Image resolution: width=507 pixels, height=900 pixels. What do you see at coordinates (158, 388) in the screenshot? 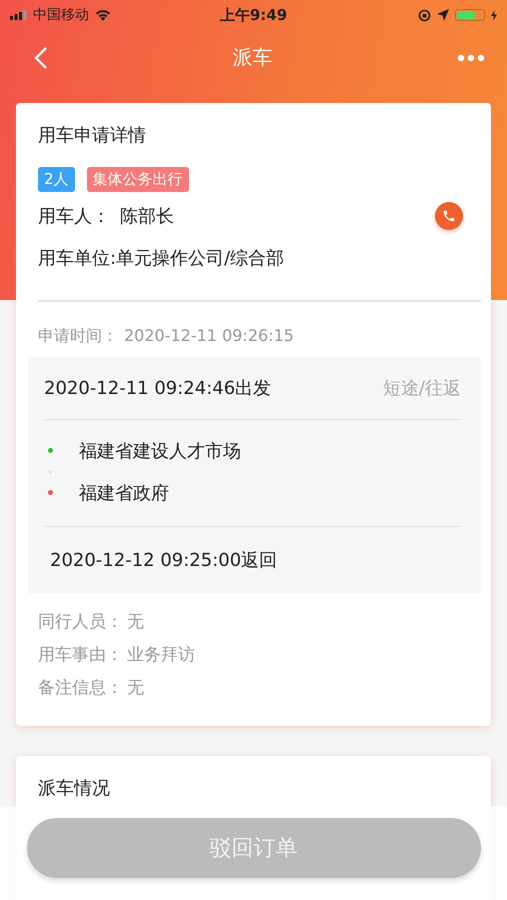
I see `departure-time: 2020-12-11 09:24:46出发` at bounding box center [158, 388].